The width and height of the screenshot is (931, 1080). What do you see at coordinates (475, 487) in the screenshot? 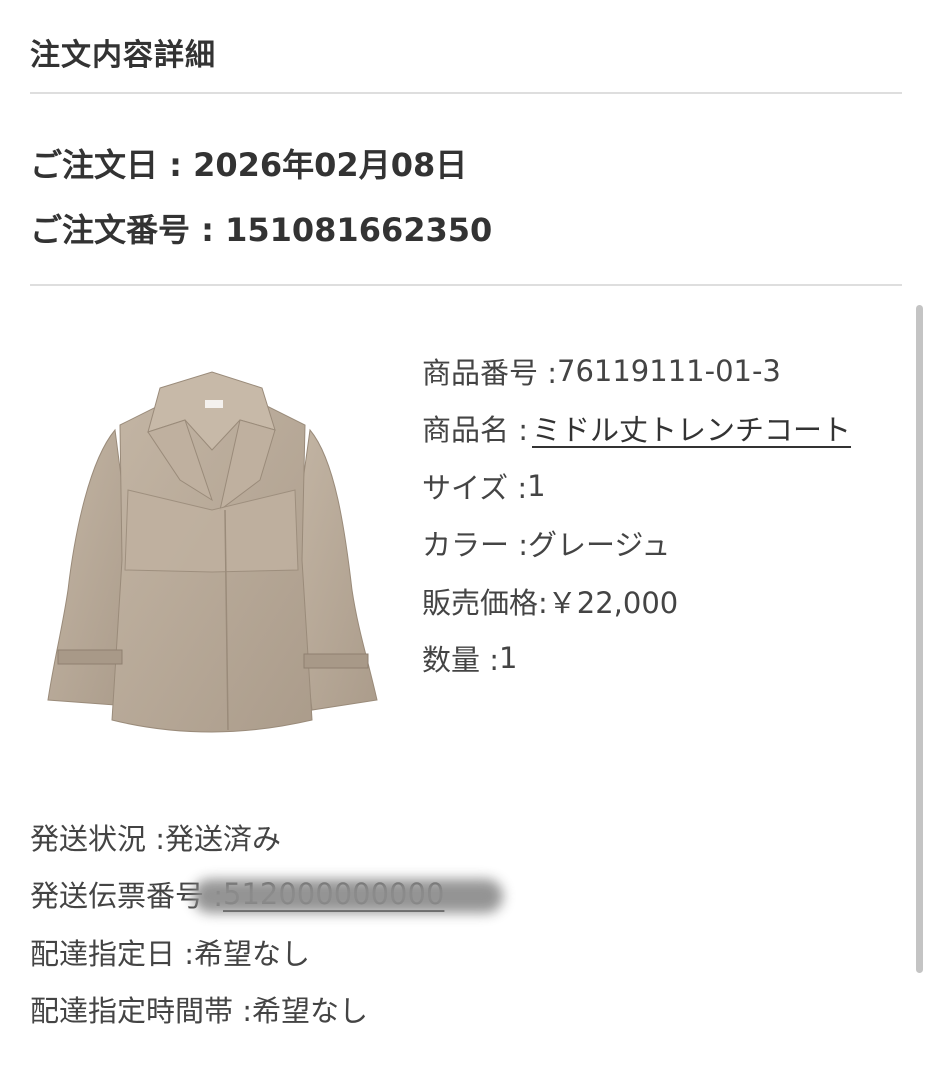
I see `product-size-label: サイズ :` at bounding box center [475, 487].